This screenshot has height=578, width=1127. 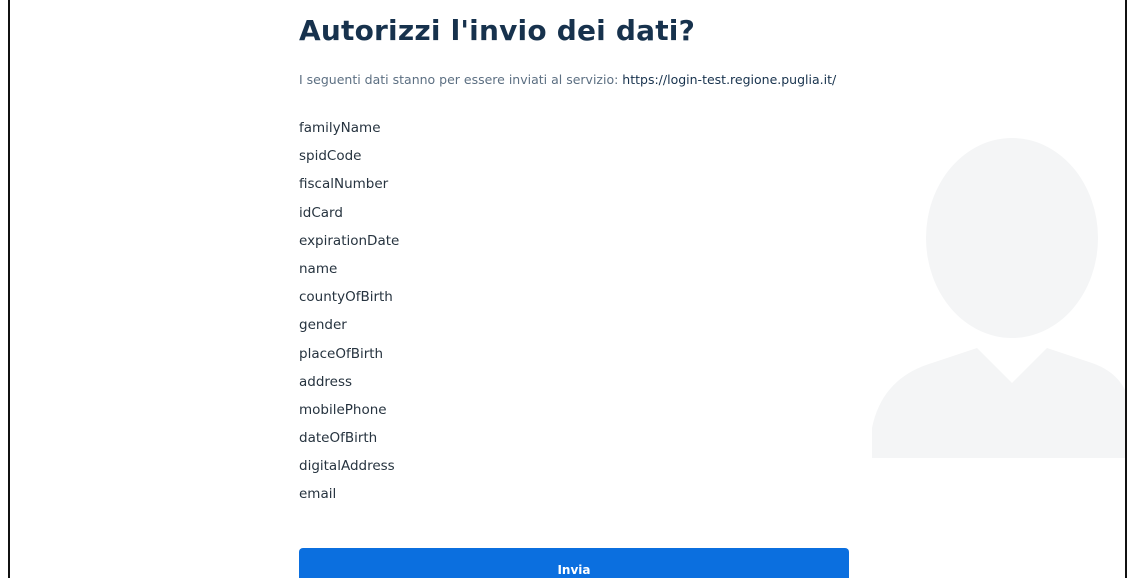 I want to click on page-title: Autorizzi l'invio dei dati?, so click(x=497, y=30).